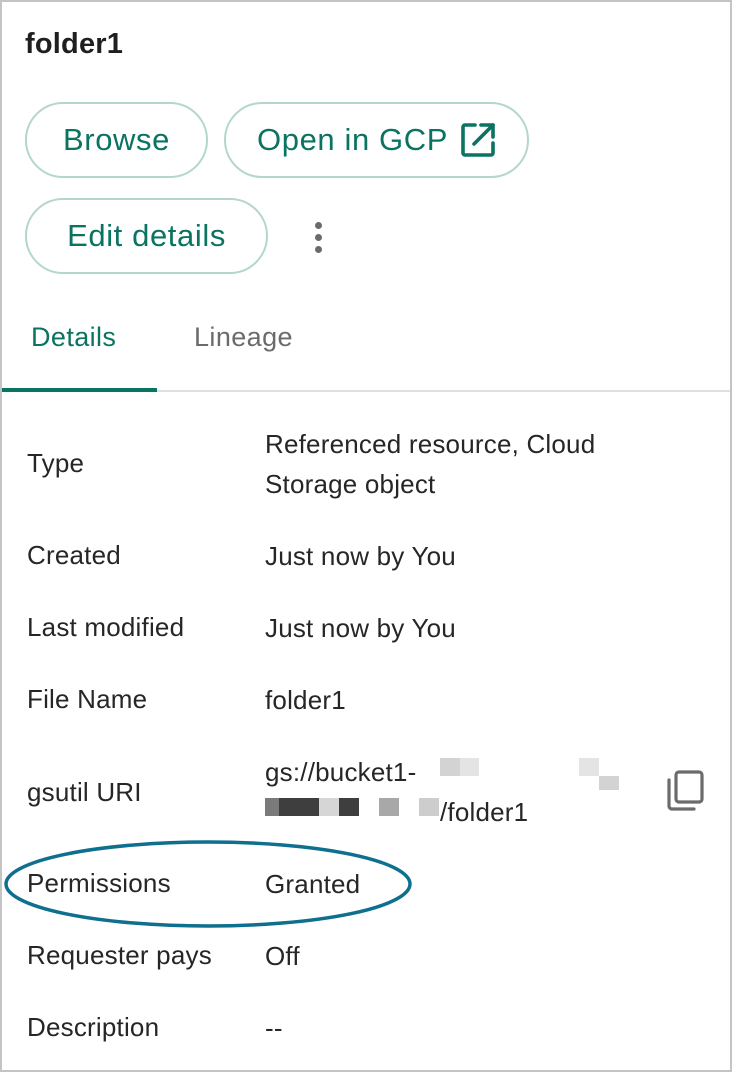 The image size is (732, 1072). Describe the element at coordinates (478, 140) in the screenshot. I see `open-in-new-icon` at that location.